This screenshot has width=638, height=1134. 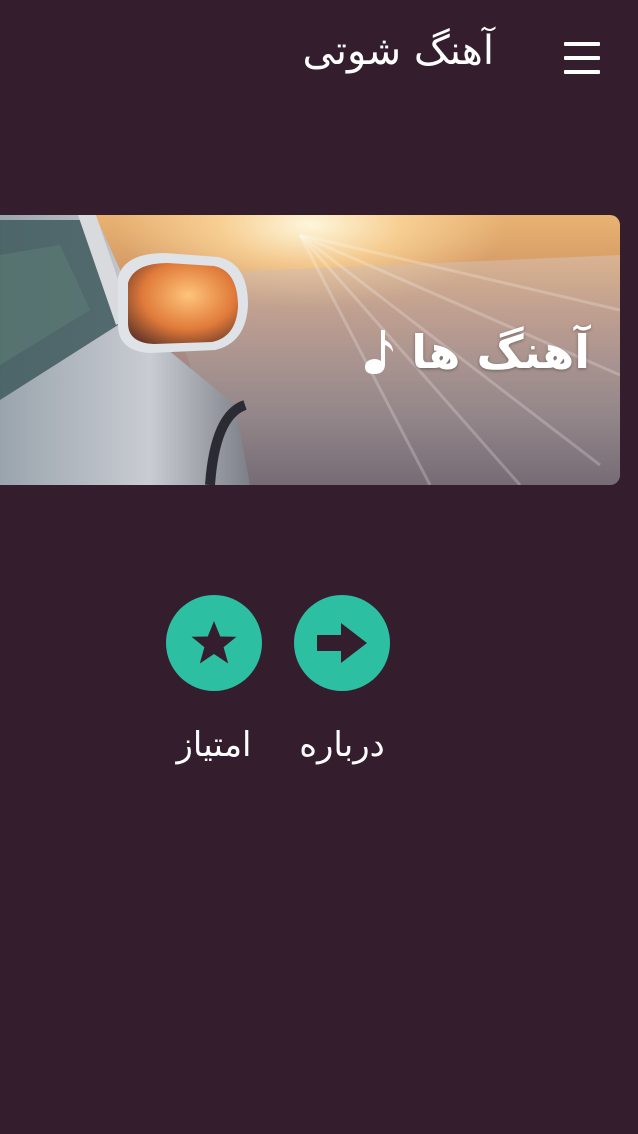 I want to click on about-button: درباره, so click(x=342, y=680).